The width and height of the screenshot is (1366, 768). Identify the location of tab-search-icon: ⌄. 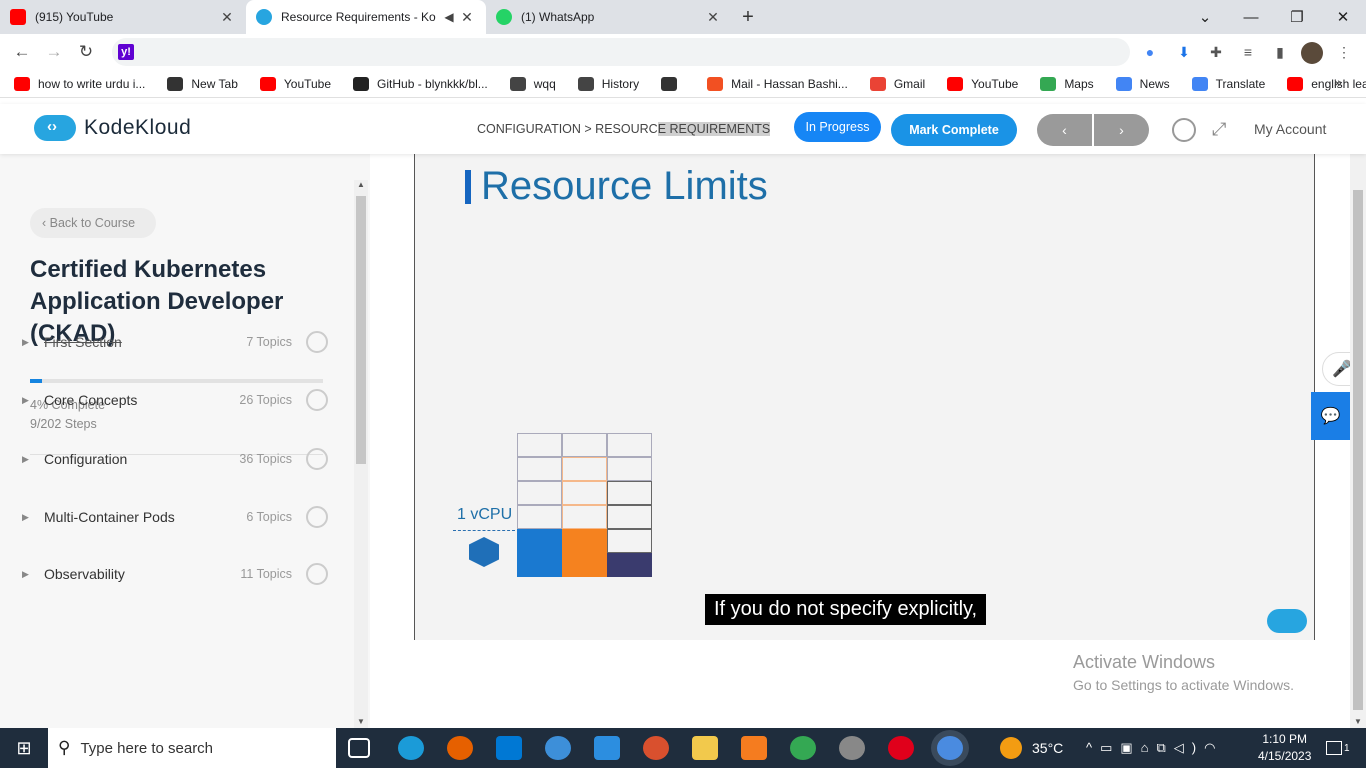
(1205, 17).